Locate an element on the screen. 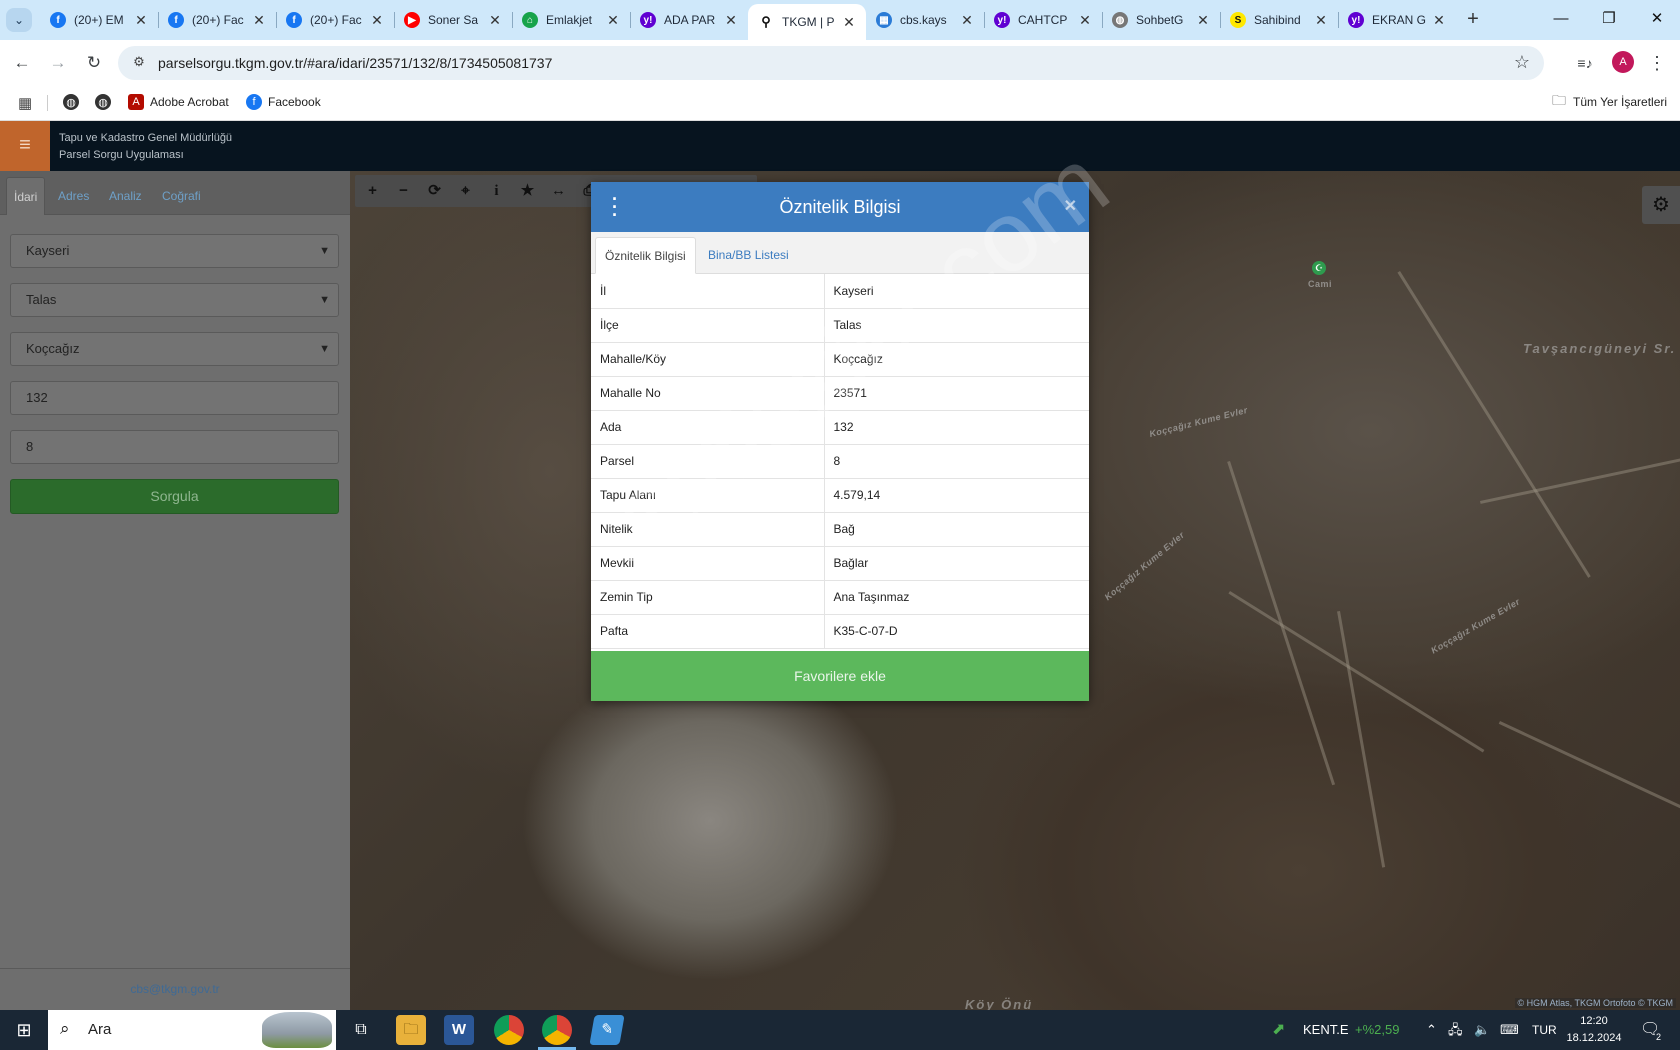  reload-icon: ↻ is located at coordinates (94, 63).